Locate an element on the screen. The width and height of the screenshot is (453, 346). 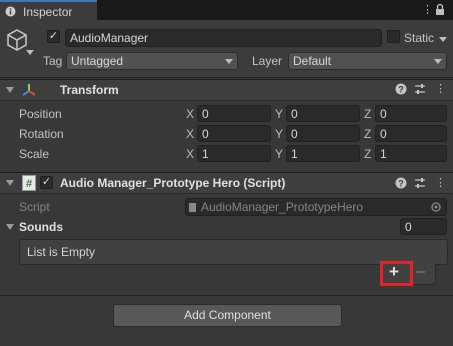
tab-label: Inspector is located at coordinates (48, 12).